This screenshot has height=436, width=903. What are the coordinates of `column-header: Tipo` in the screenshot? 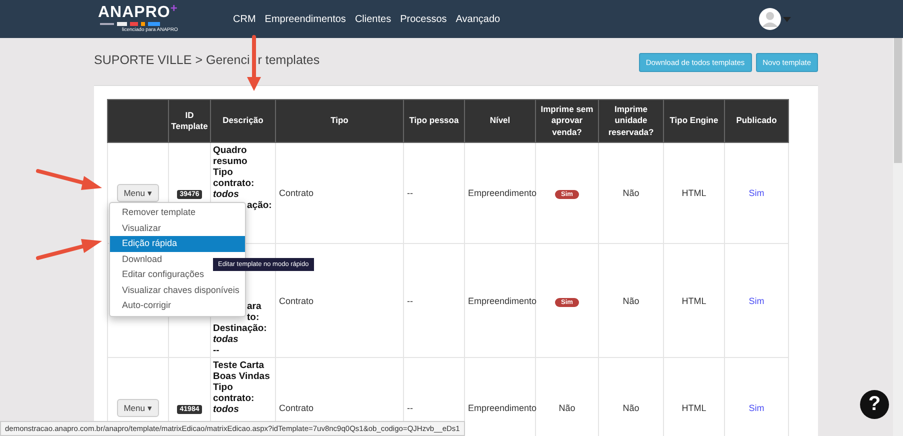 It's located at (340, 121).